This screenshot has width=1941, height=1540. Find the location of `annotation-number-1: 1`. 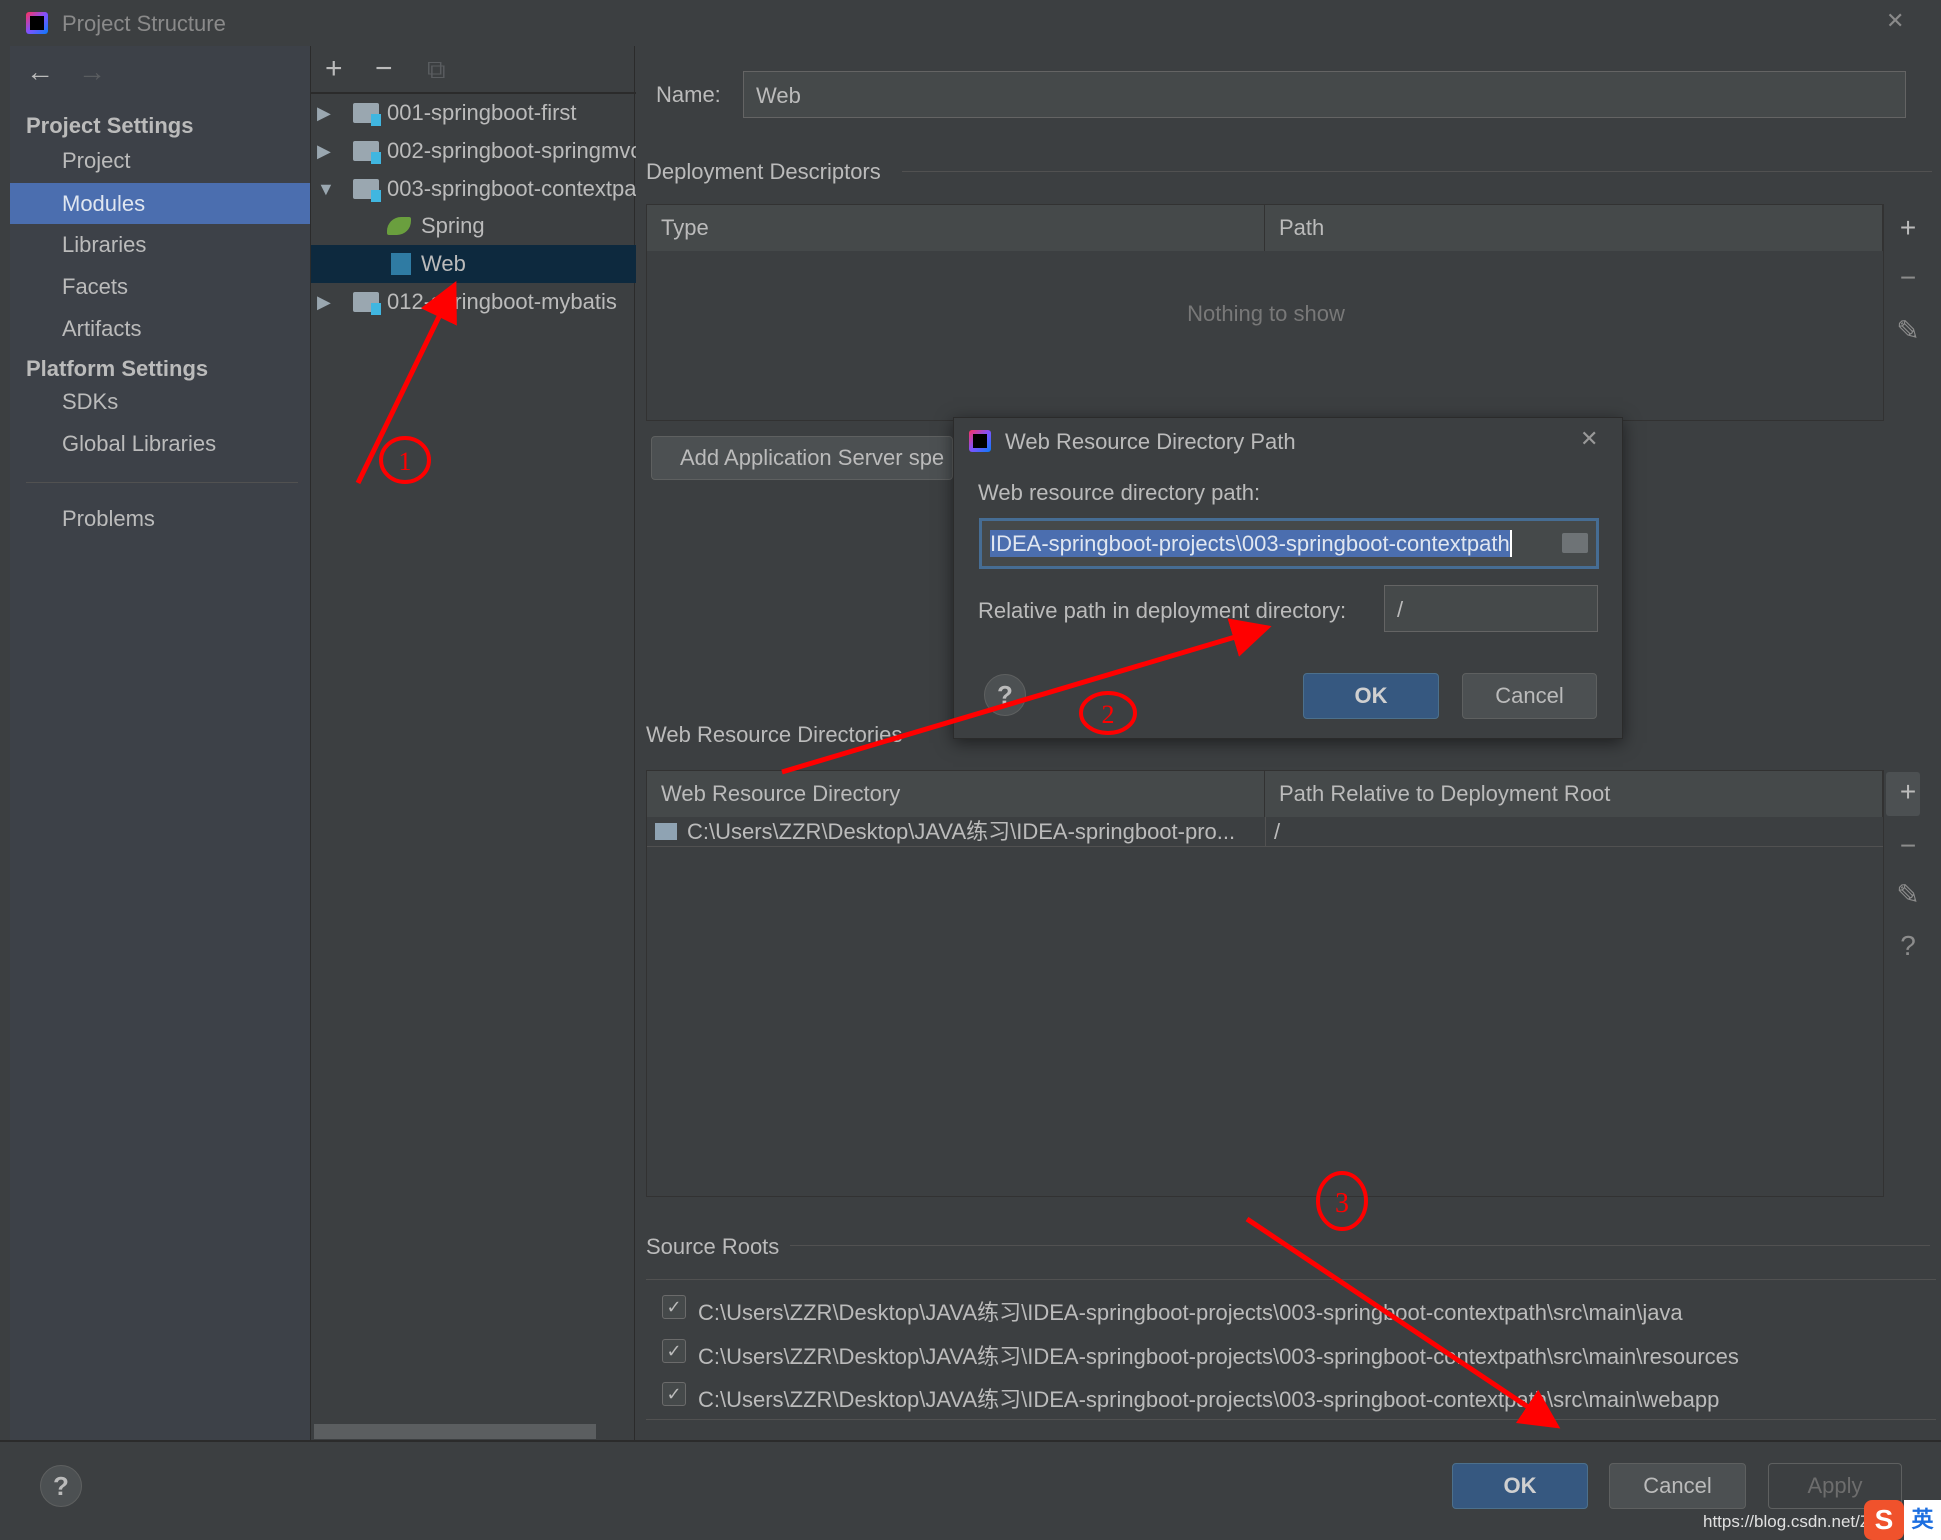

annotation-number-1: 1 is located at coordinates (405, 461).